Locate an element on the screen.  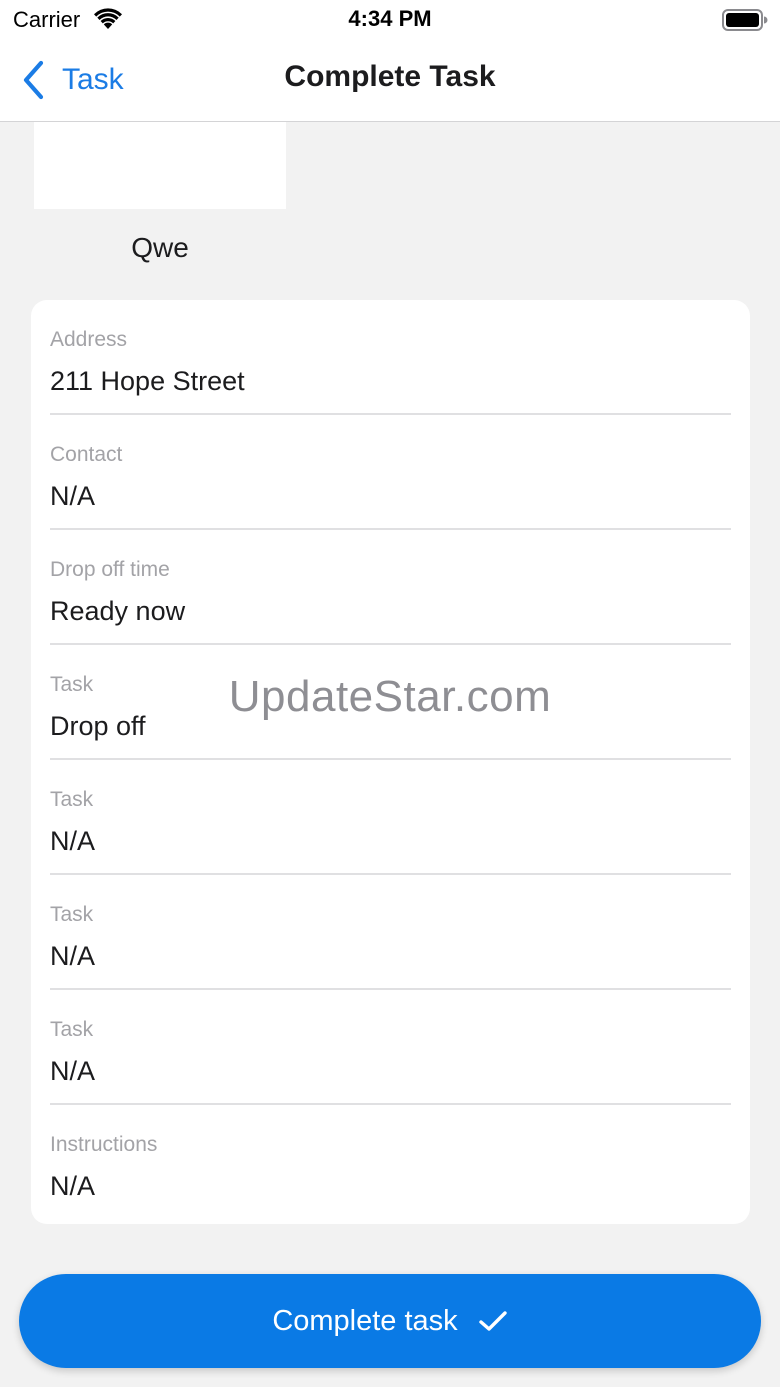
clock: 4:34 PM is located at coordinates (390, 18).